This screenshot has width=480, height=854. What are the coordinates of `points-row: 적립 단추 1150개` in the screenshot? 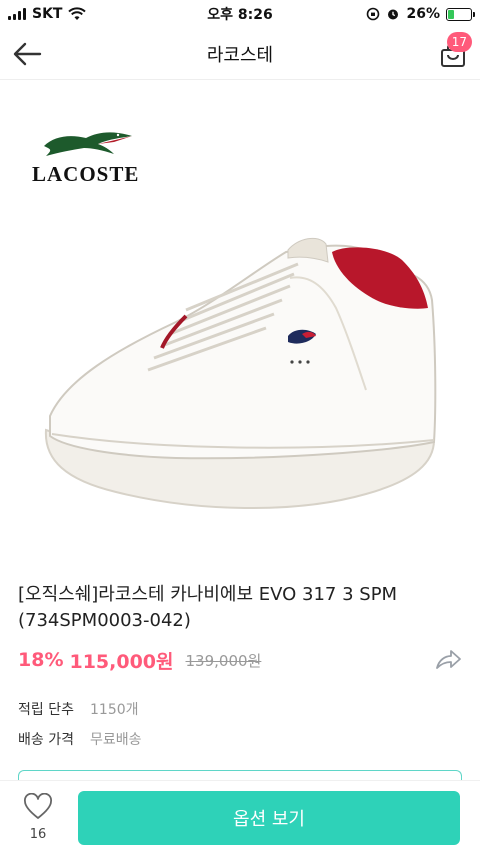 It's located at (240, 709).